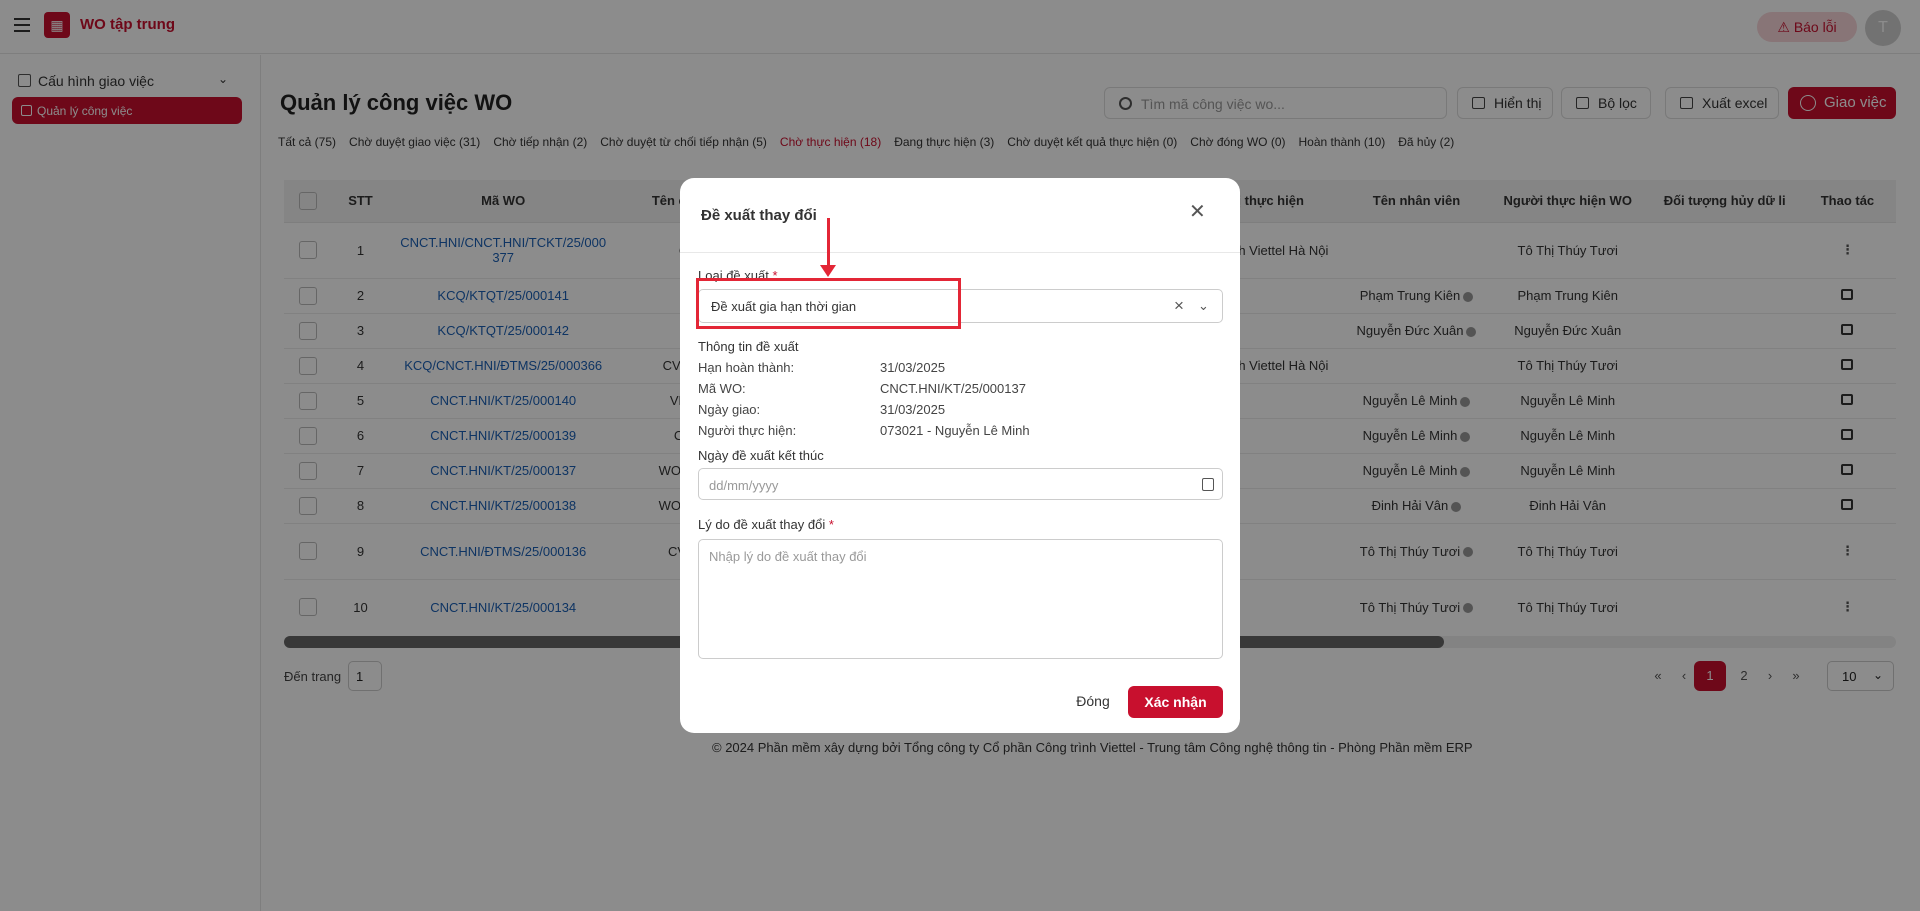 This screenshot has height=911, width=1920. Describe the element at coordinates (1208, 484) in the screenshot. I see `calendar-icon` at that location.